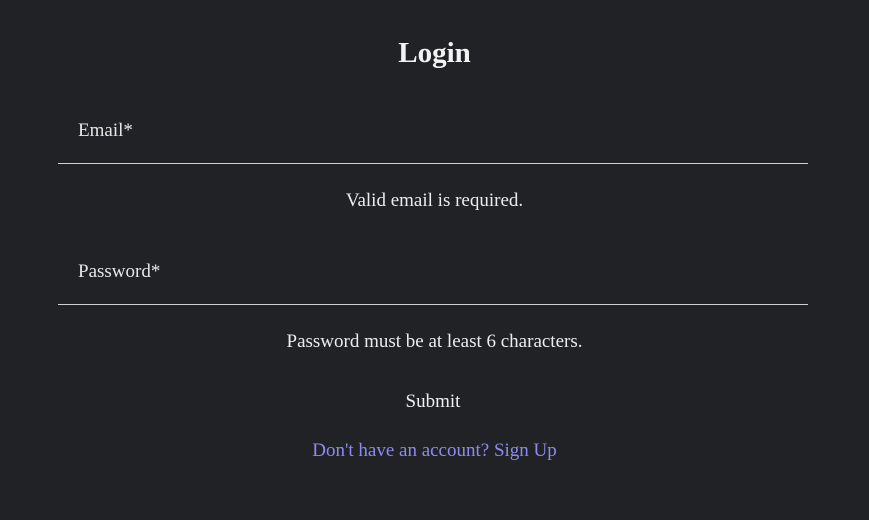 The height and width of the screenshot is (520, 869). Describe the element at coordinates (434, 200) in the screenshot. I see `email-error-message: Valid email is required.` at that location.